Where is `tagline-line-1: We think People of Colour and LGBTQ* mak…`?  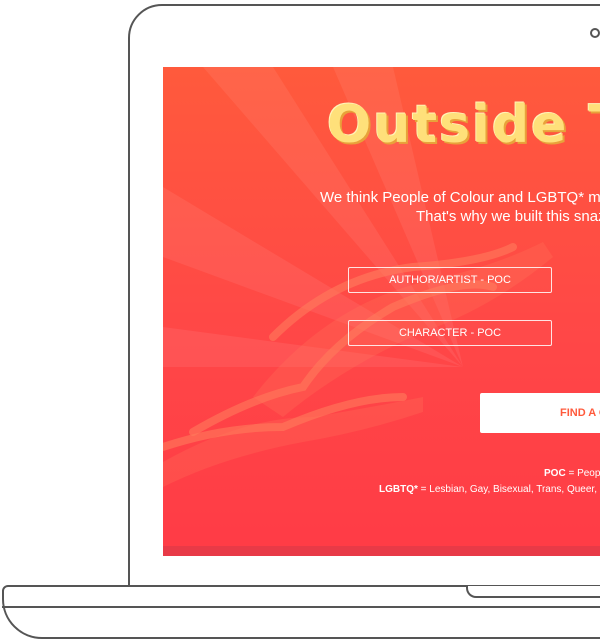 tagline-line-1: We think People of Colour and LGBTQ* mak… is located at coordinates (460, 197).